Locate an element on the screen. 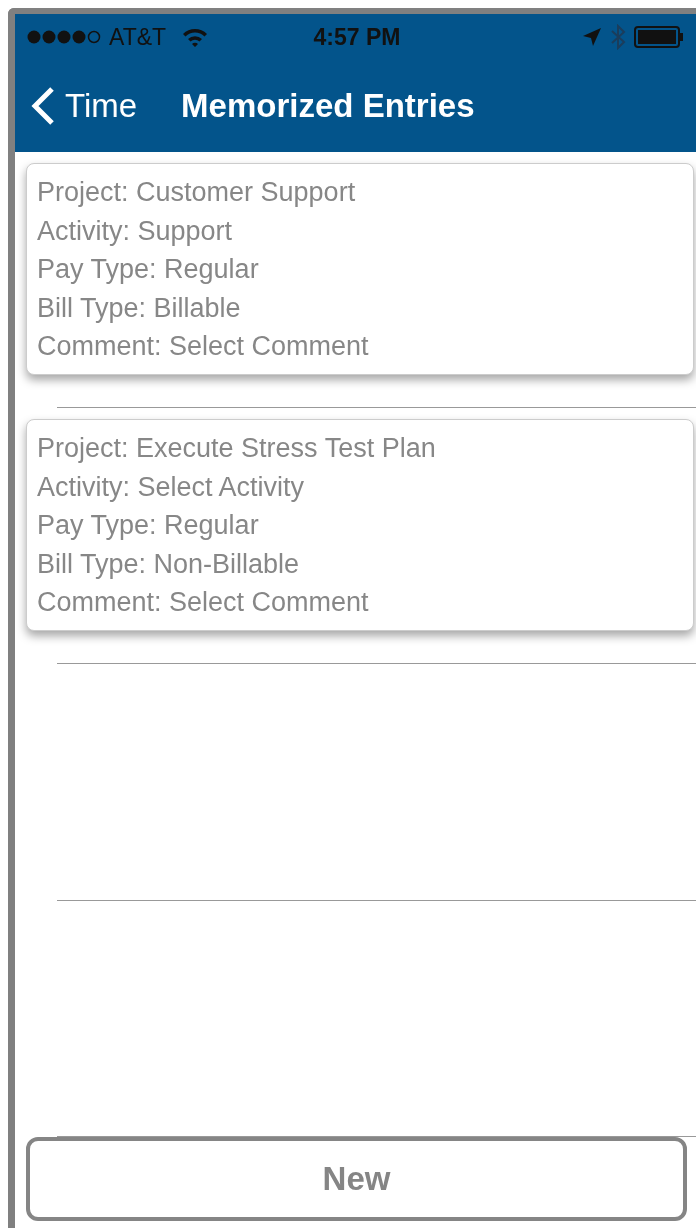 Image resolution: width=696 pixels, height=1228 pixels. back-button: Time is located at coordinates (84, 106).